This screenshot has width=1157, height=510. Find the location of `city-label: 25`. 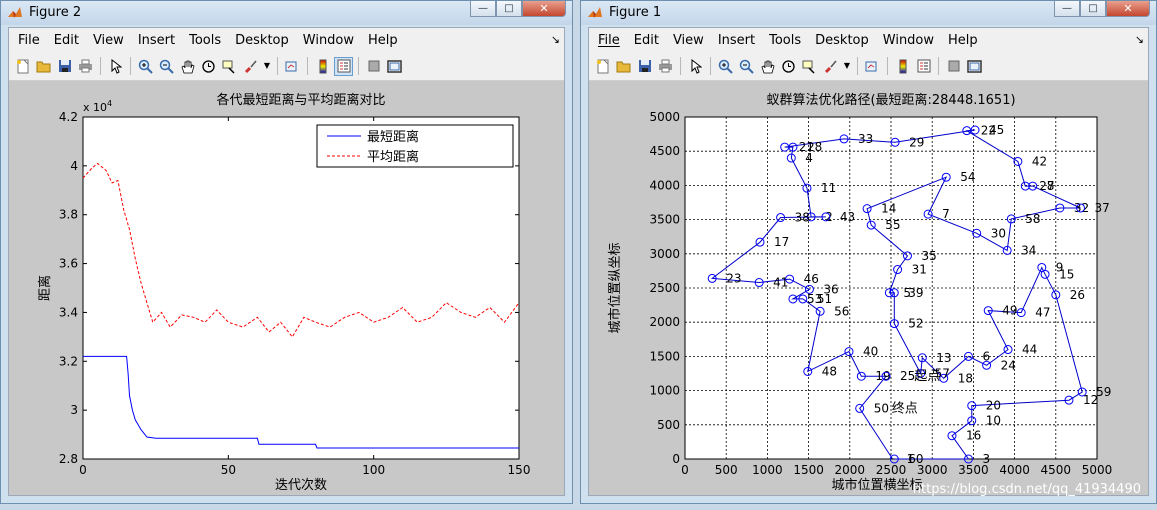

city-label: 25 is located at coordinates (907, 376).